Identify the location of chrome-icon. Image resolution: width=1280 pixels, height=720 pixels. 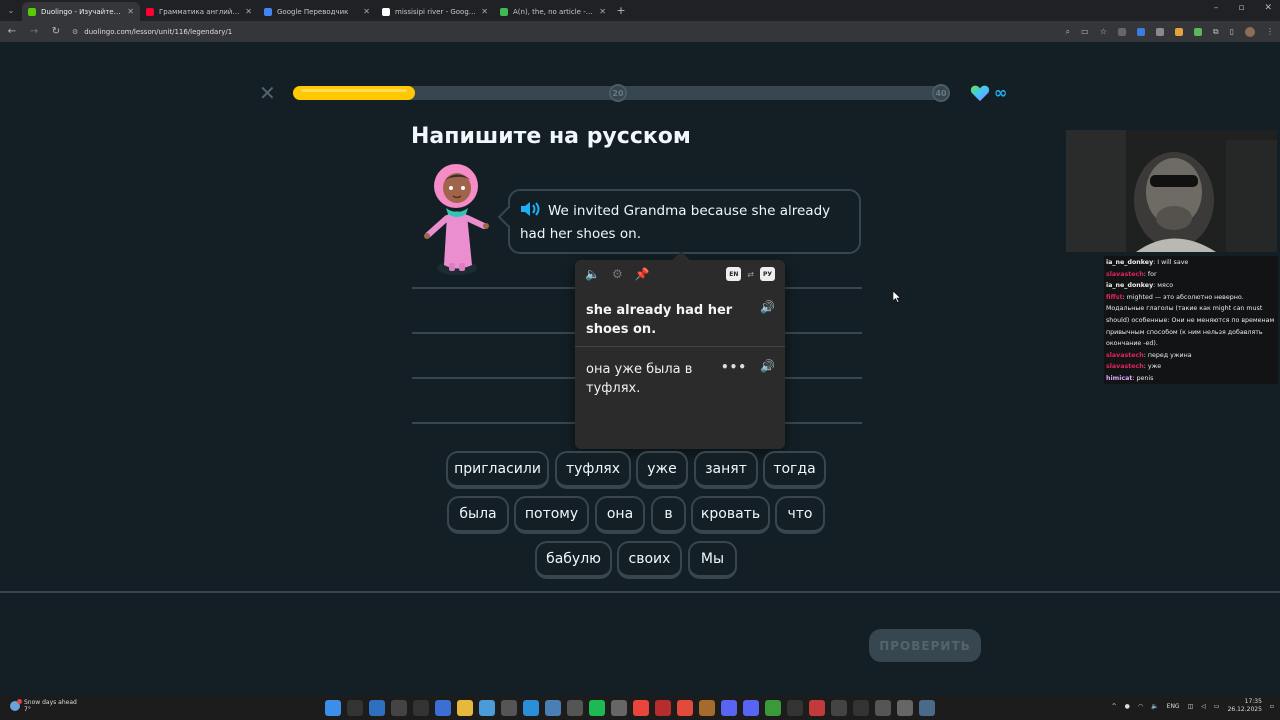
(641, 708).